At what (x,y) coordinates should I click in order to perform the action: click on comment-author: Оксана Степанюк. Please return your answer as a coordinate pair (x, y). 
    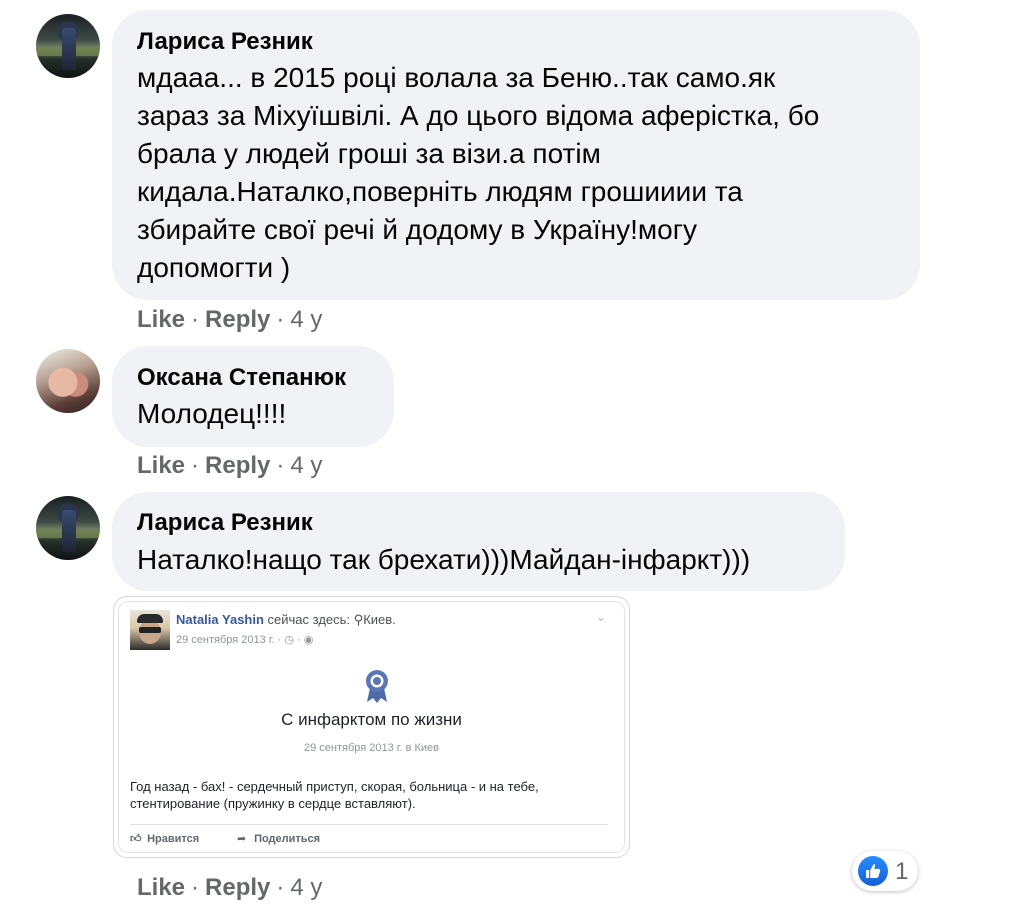
    Looking at the image, I should click on (241, 378).